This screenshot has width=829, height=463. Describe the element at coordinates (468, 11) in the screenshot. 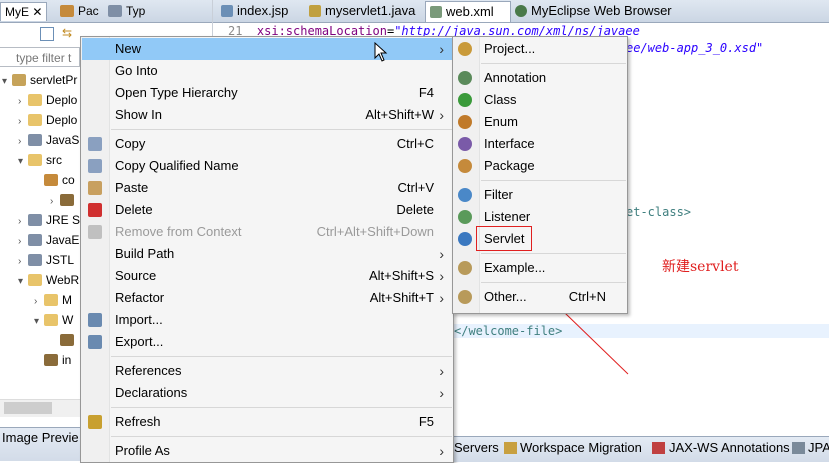

I see `tab-web-xml: web.xml` at that location.